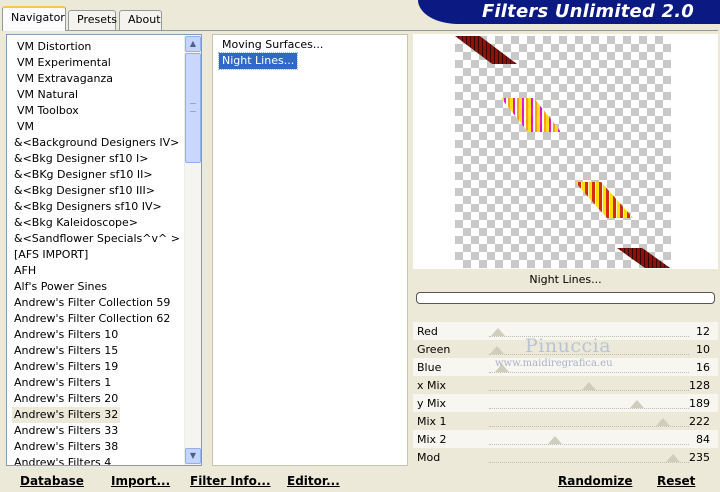 This screenshot has height=492, width=720. I want to click on slider-row: Mix 1 222, so click(565, 421).